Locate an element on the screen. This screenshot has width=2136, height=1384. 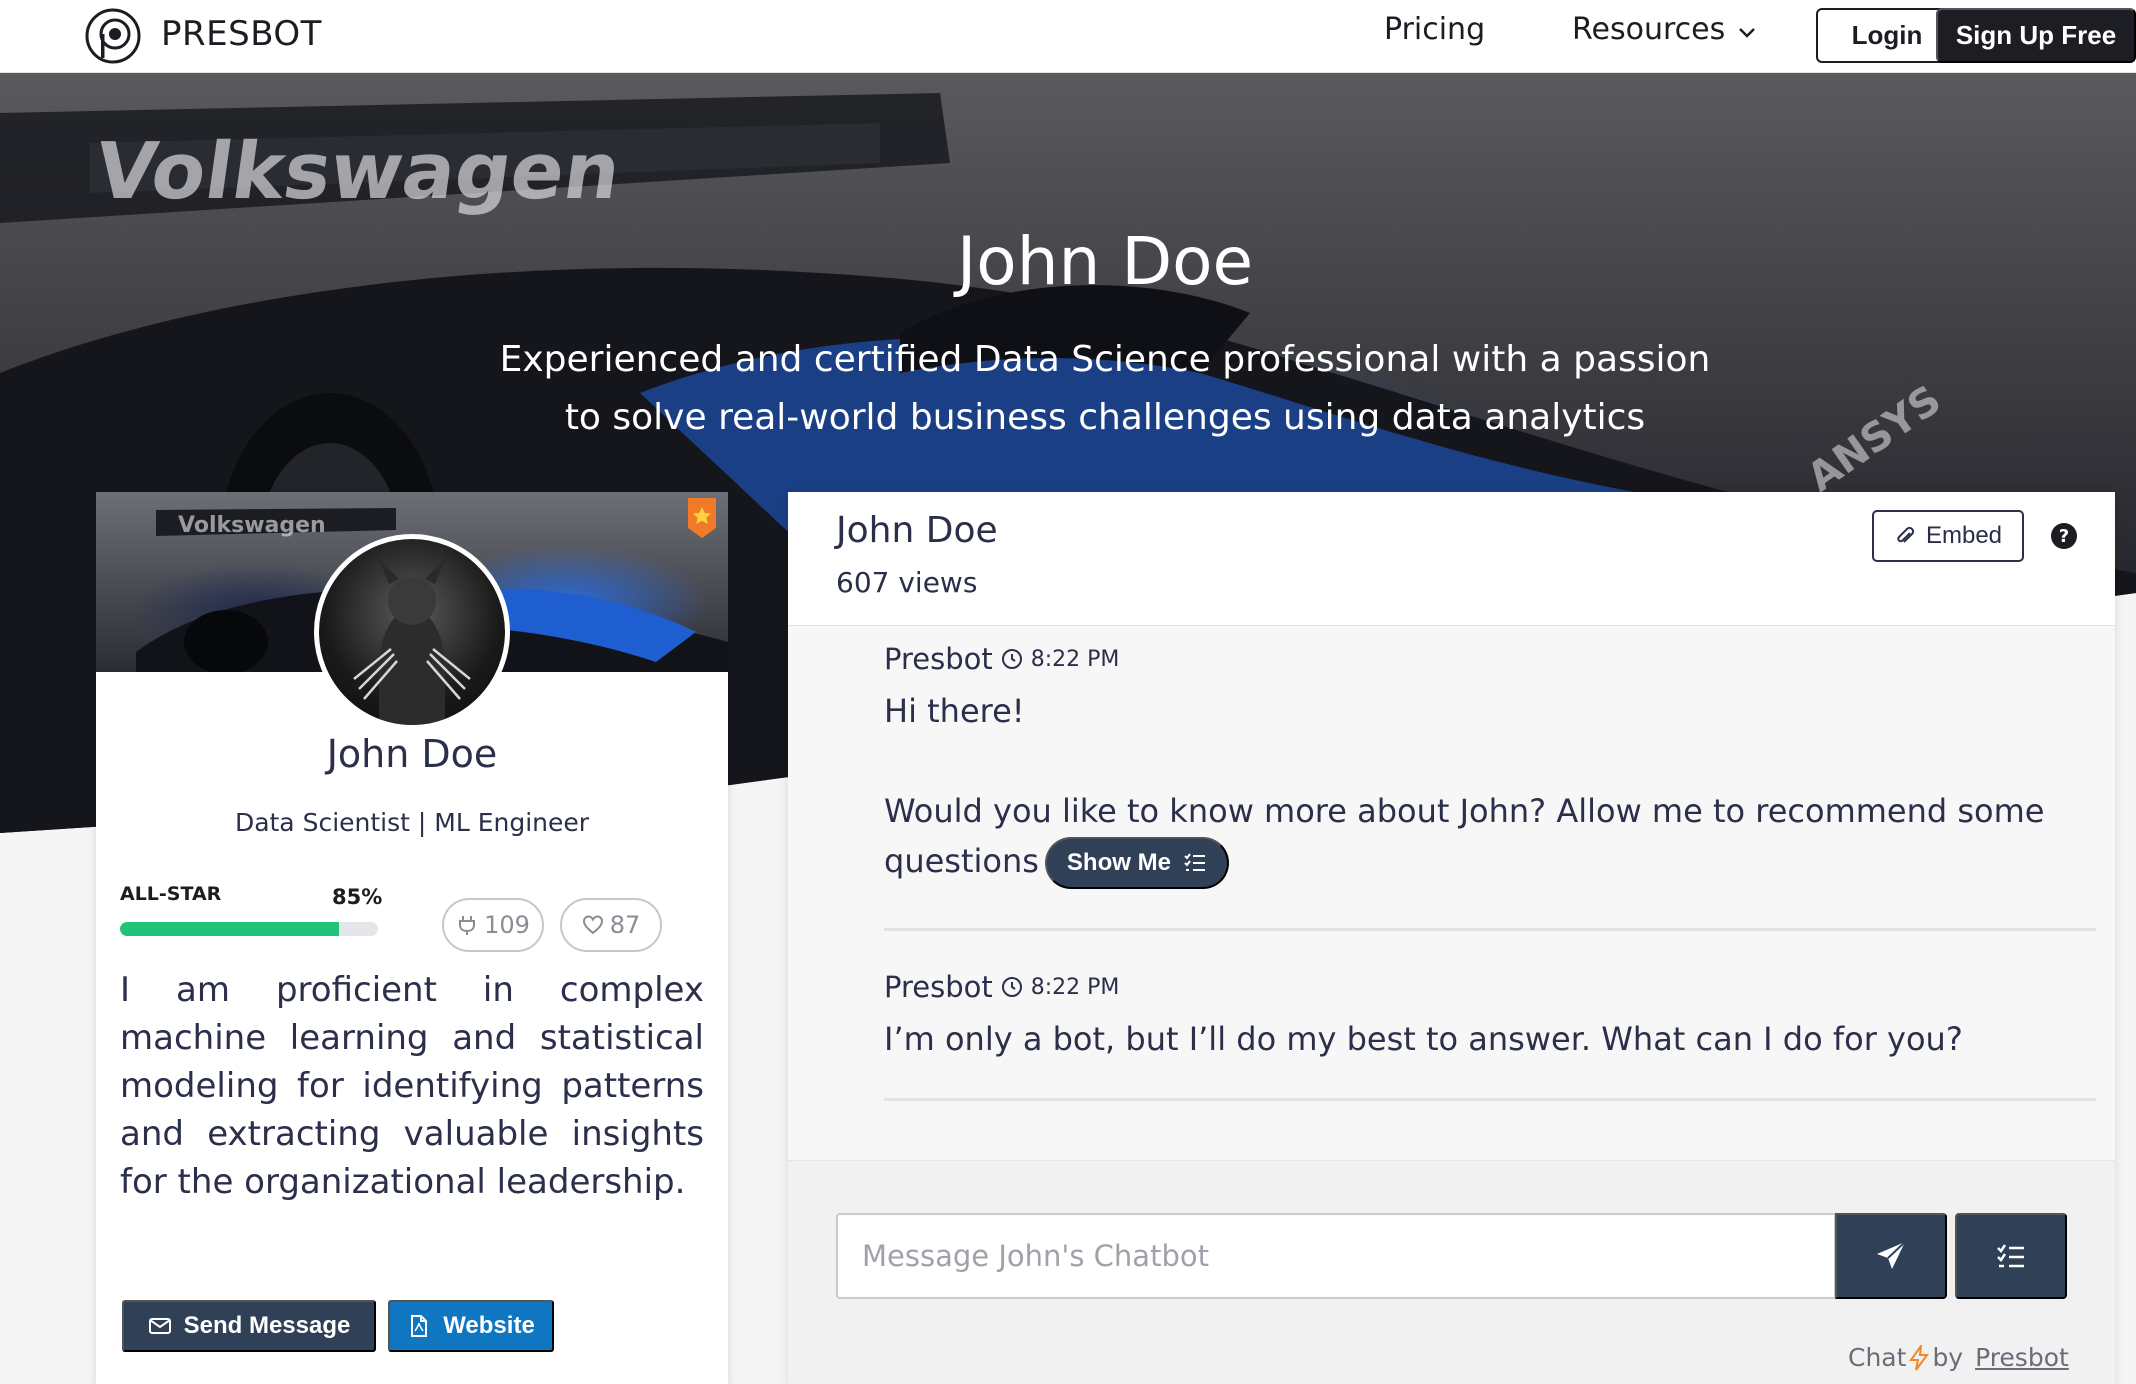
plug-count-pill: 109 is located at coordinates (493, 925).